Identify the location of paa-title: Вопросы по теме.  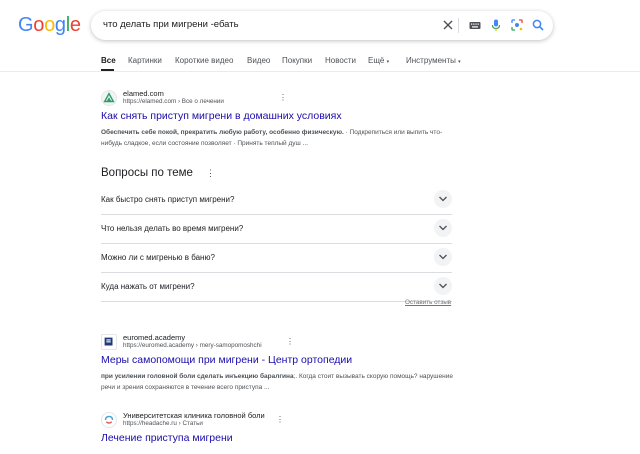
(147, 173).